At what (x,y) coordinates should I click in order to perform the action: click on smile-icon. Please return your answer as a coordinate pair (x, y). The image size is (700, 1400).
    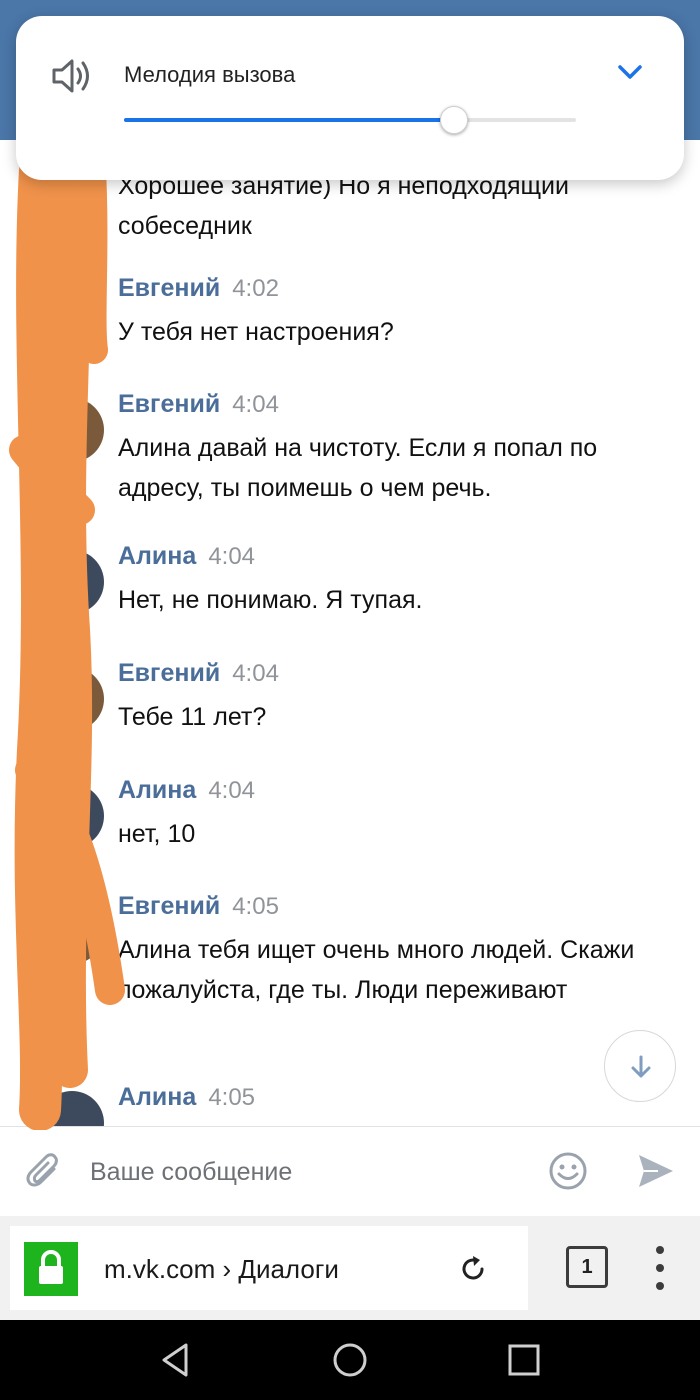
    Looking at the image, I should click on (568, 1171).